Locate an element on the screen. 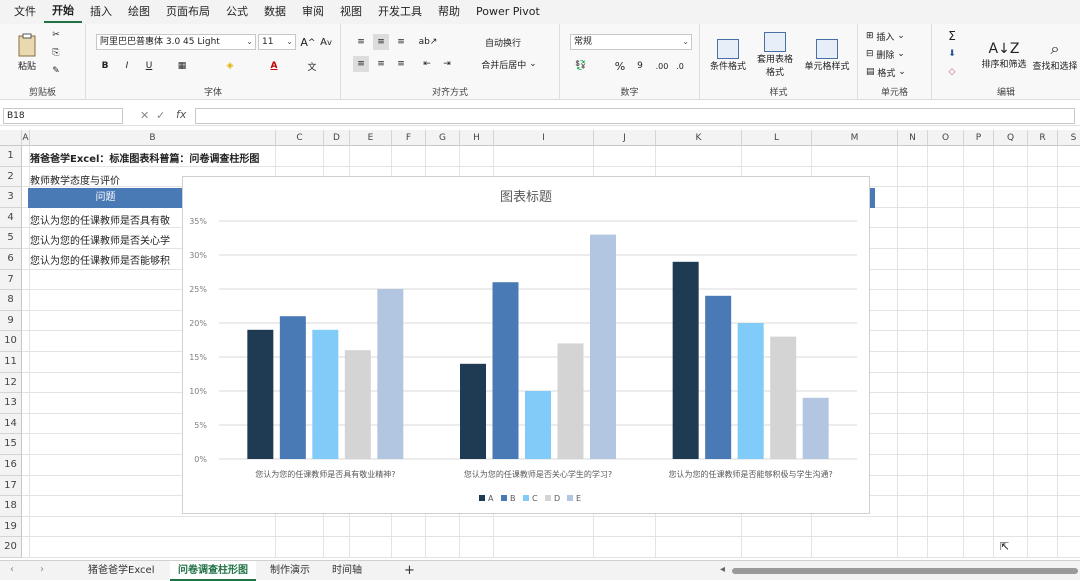 This screenshot has height=581, width=1080. row-header-9: 9 is located at coordinates (11, 321).